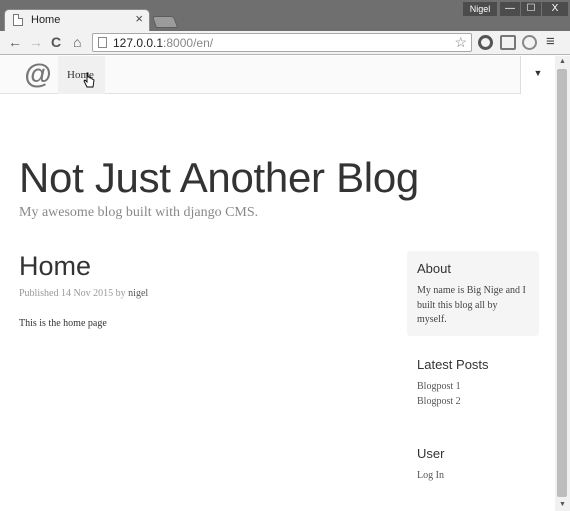 This screenshot has width=570, height=511. I want to click on post-body: This is the home page, so click(63, 323).